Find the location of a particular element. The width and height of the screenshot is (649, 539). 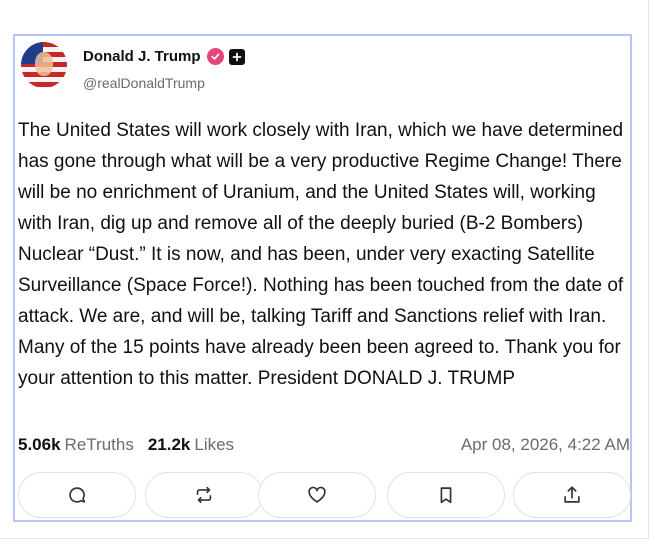

likes-count: 21.2k is located at coordinates (169, 445).